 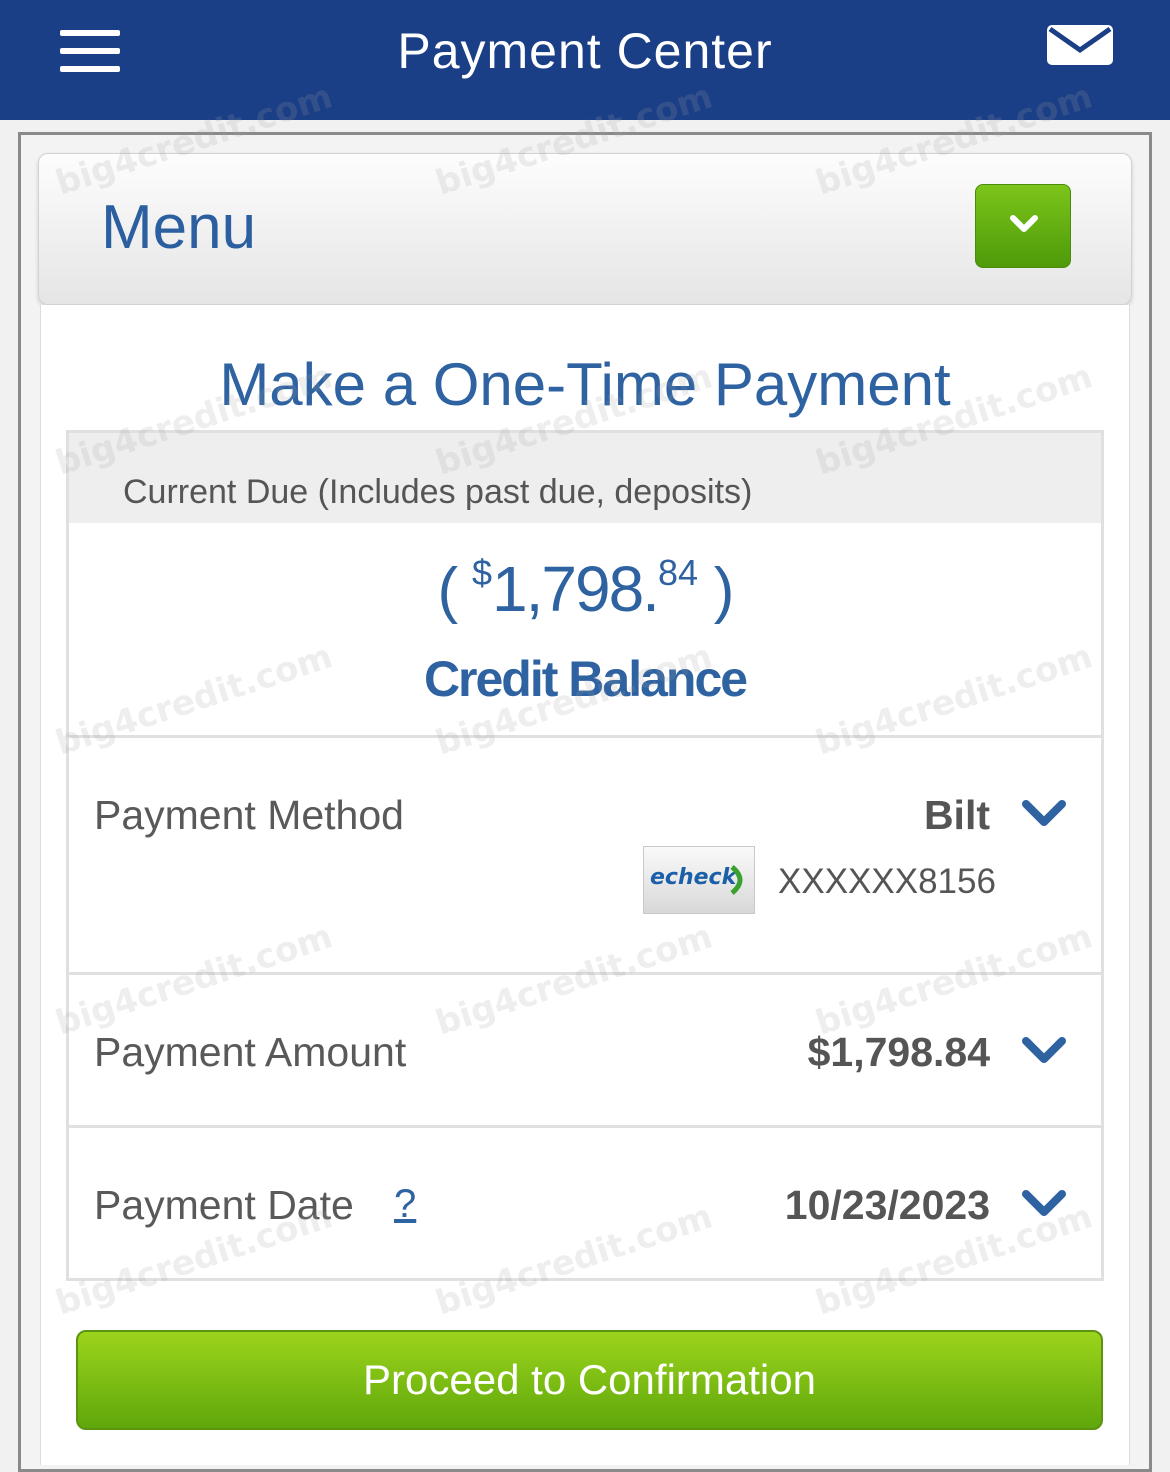 I want to click on payment-method-dropdown-icon, so click(x=1044, y=813).